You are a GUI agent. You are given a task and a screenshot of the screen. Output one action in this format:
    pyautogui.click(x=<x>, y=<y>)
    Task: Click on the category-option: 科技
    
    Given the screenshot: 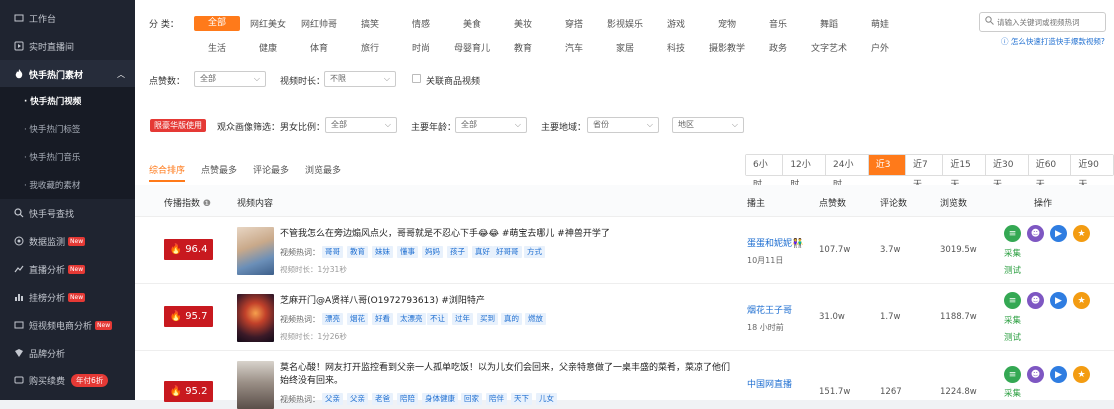 What is the action you would take?
    pyautogui.click(x=676, y=47)
    